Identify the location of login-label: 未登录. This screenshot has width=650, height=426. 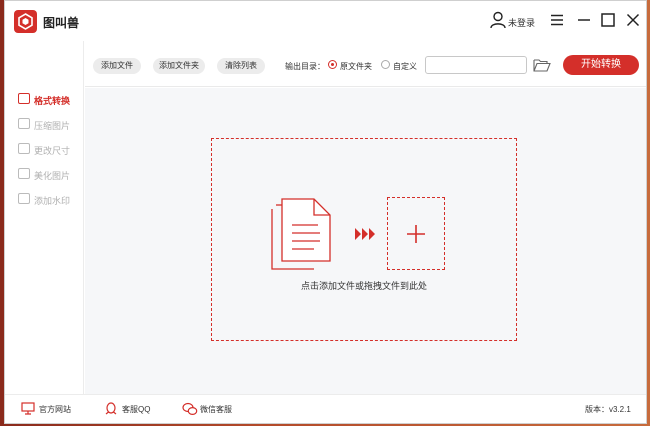
(522, 23).